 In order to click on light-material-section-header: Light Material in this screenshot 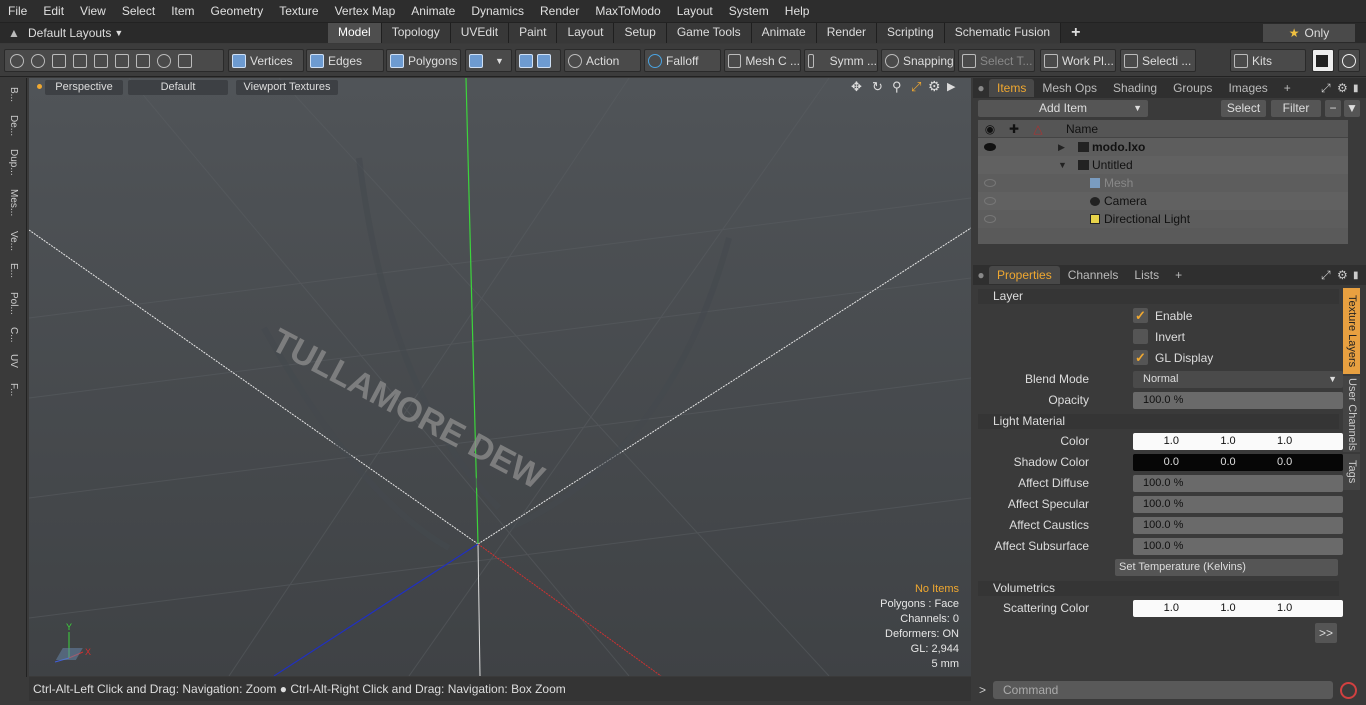, I will do `click(1158, 421)`.